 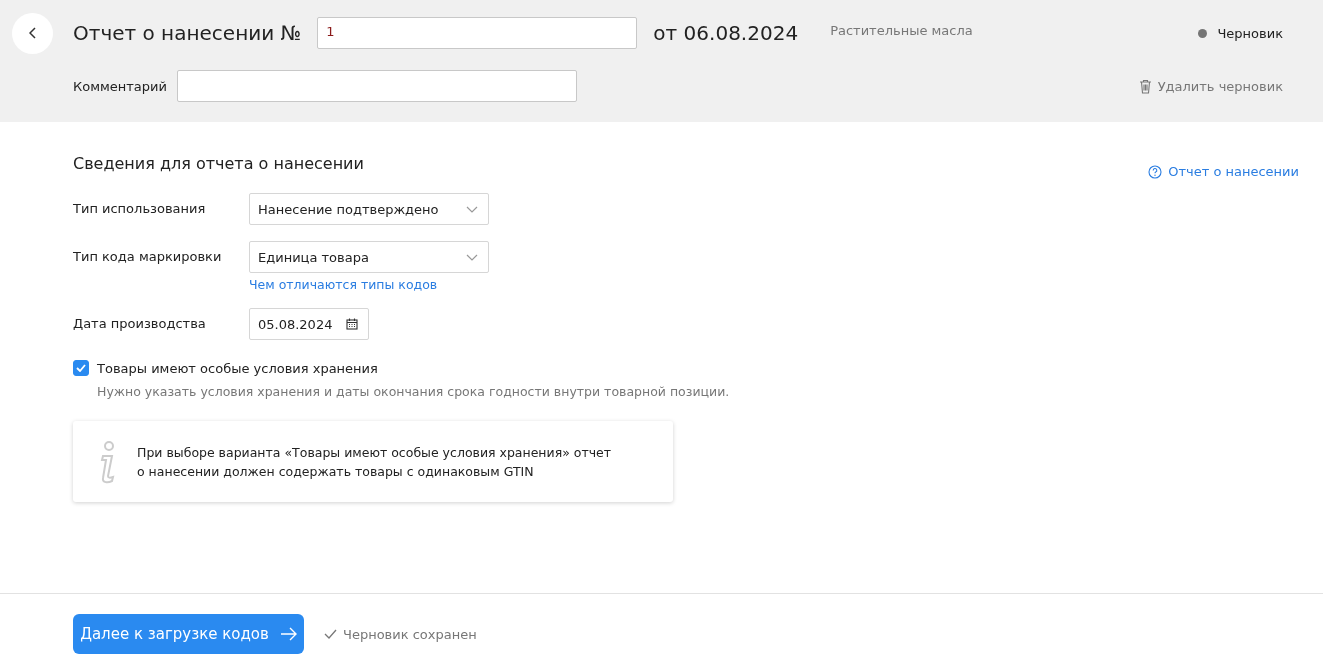 I want to click on help-icon, so click(x=1155, y=171).